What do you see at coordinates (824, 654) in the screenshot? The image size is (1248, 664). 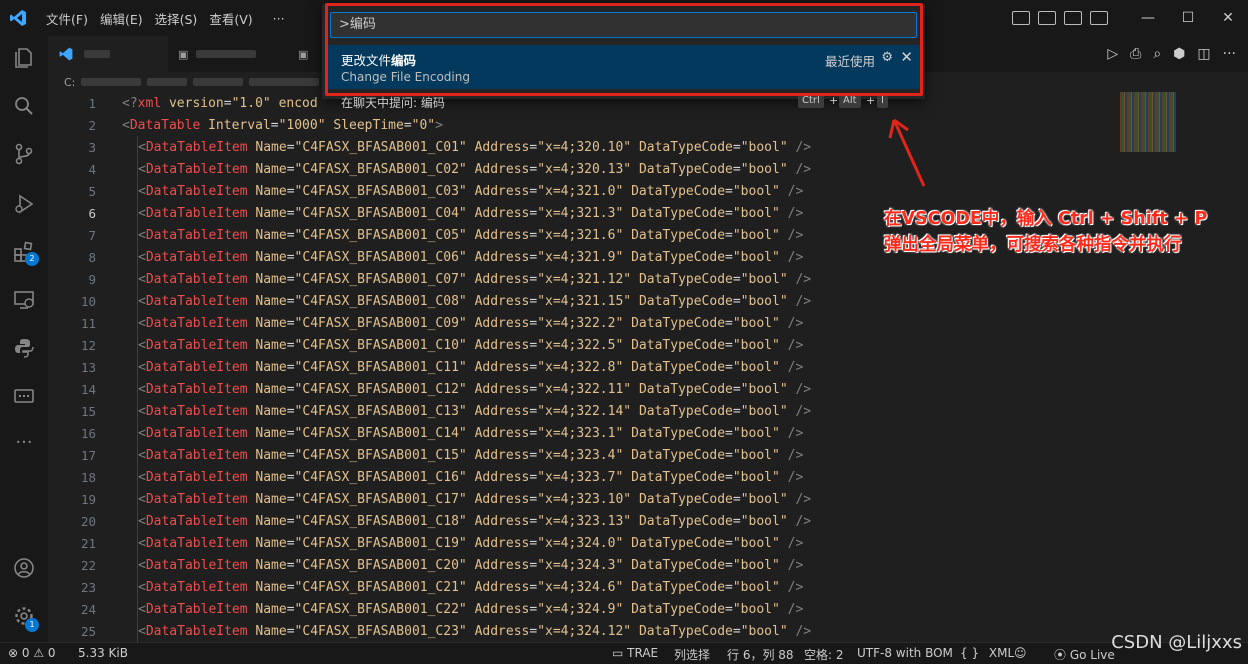 I see `indentation-status: 空格: 2` at bounding box center [824, 654].